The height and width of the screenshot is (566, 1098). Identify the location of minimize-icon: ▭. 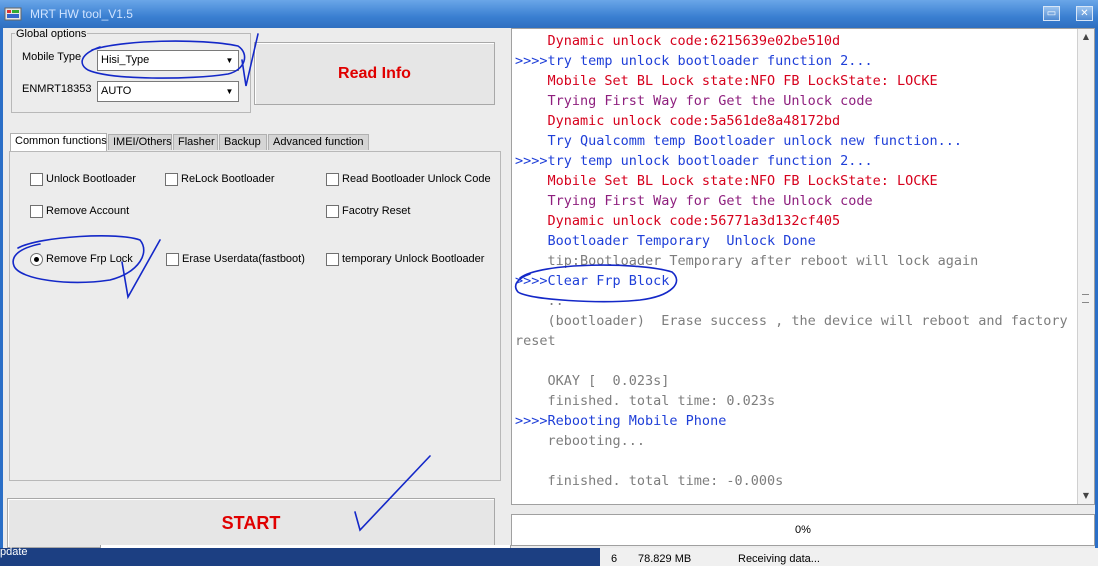
(1051, 13).